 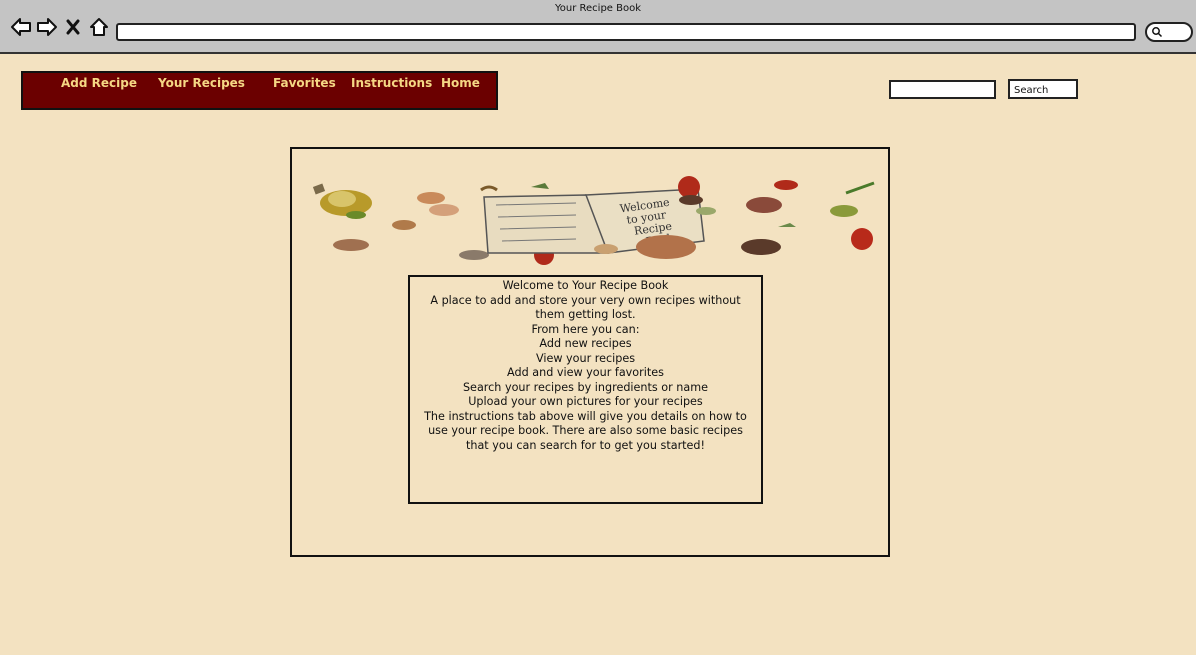 I want to click on close-icon, so click(x=73, y=27).